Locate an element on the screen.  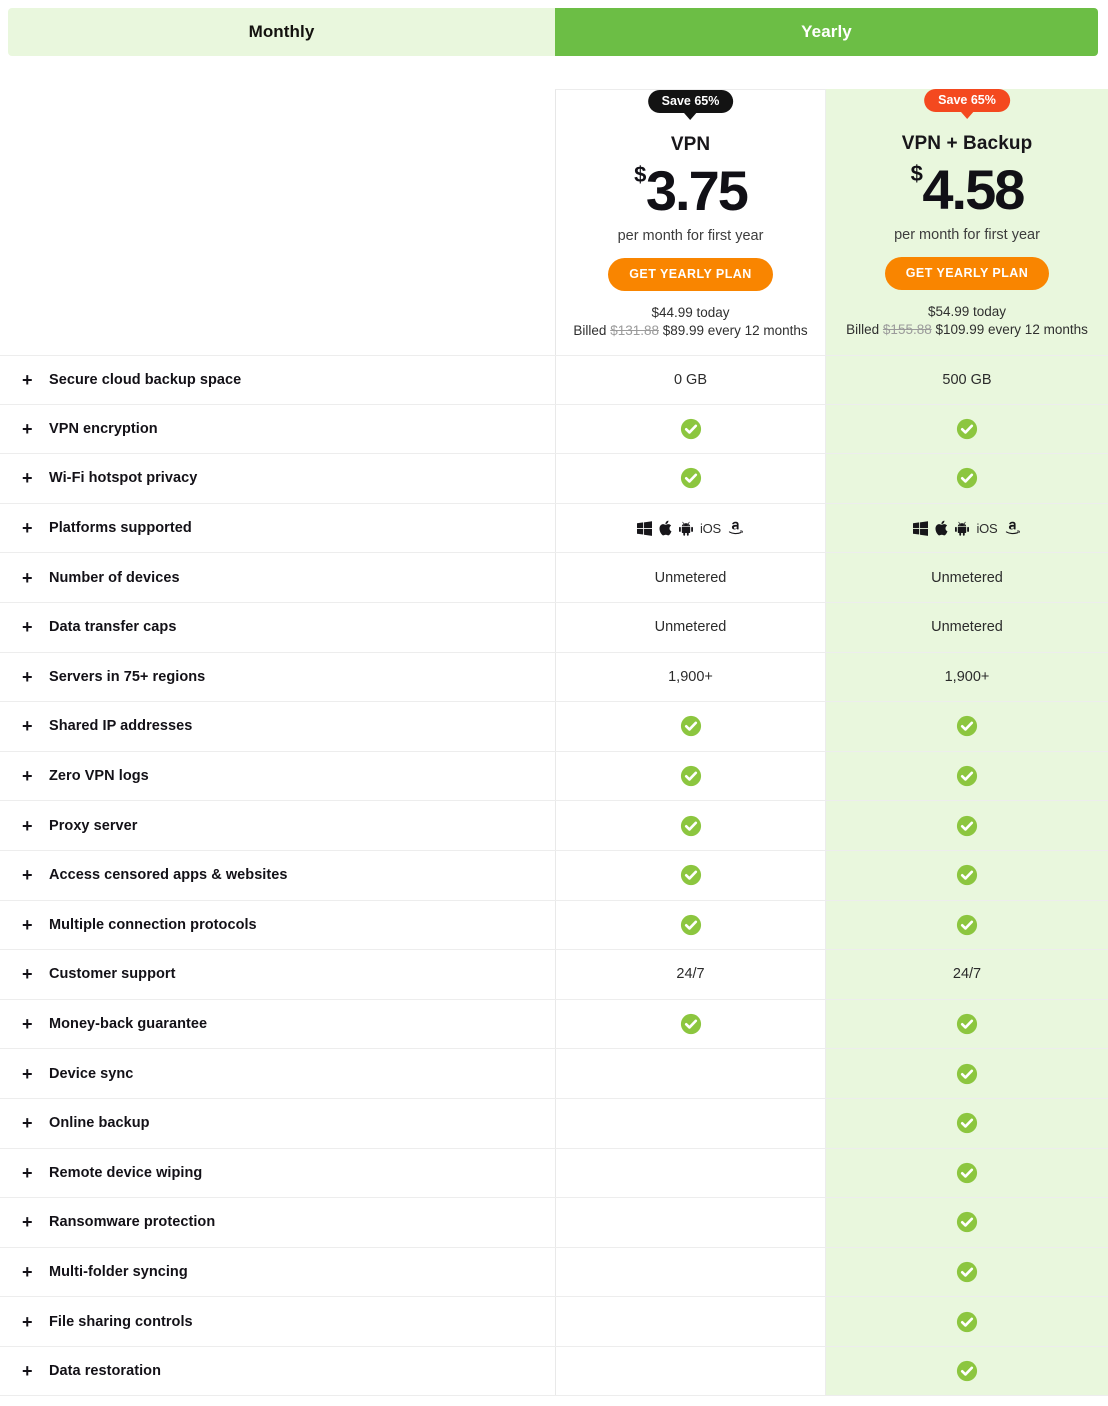
feature-toggle: + Device sync is located at coordinates (277, 1073).